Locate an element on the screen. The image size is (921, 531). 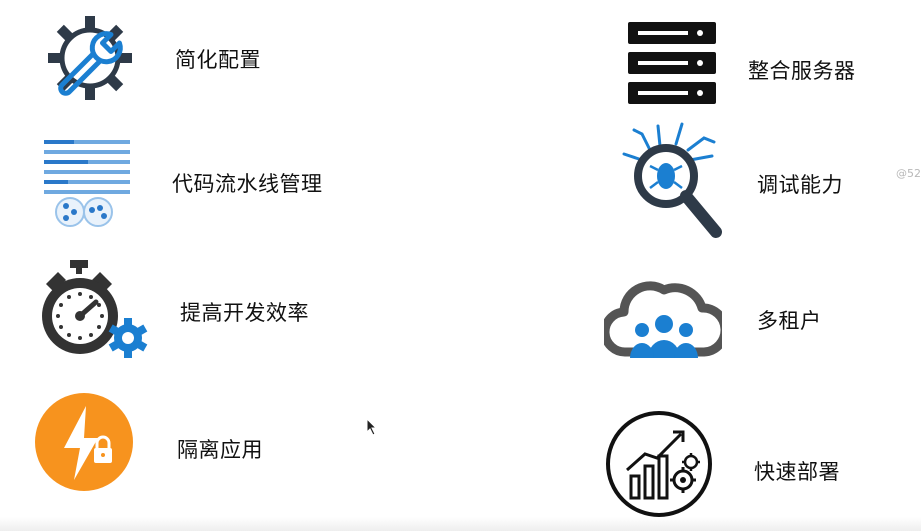
wrench-gear-icon is located at coordinates (90, 58).